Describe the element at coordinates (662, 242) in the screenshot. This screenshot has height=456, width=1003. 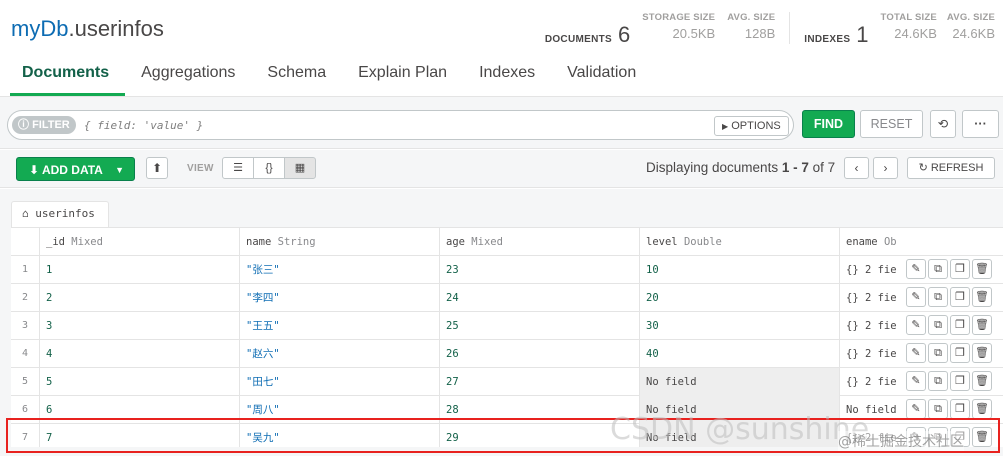
I see `column-name: level` at that location.